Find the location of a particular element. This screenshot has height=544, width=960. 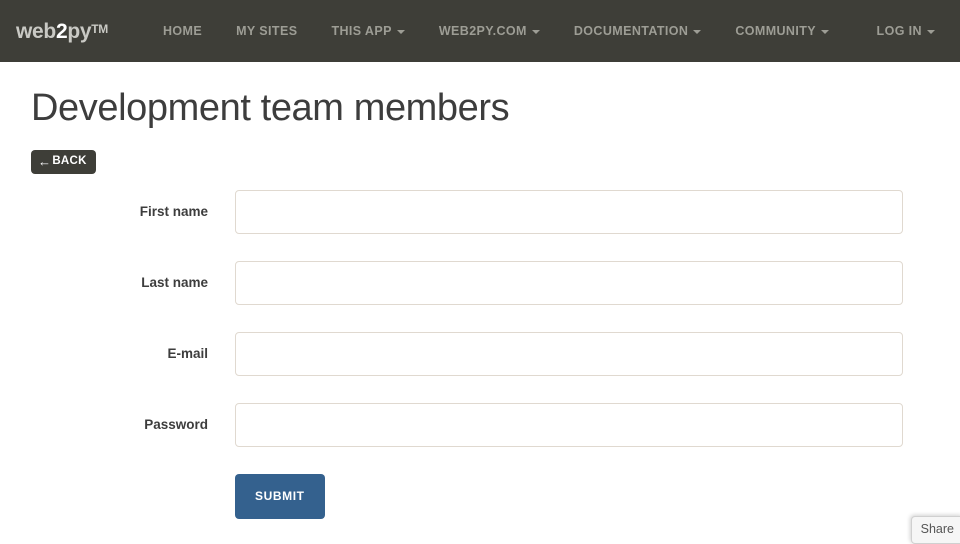

nav-item-label: COMMUNITY is located at coordinates (776, 31).